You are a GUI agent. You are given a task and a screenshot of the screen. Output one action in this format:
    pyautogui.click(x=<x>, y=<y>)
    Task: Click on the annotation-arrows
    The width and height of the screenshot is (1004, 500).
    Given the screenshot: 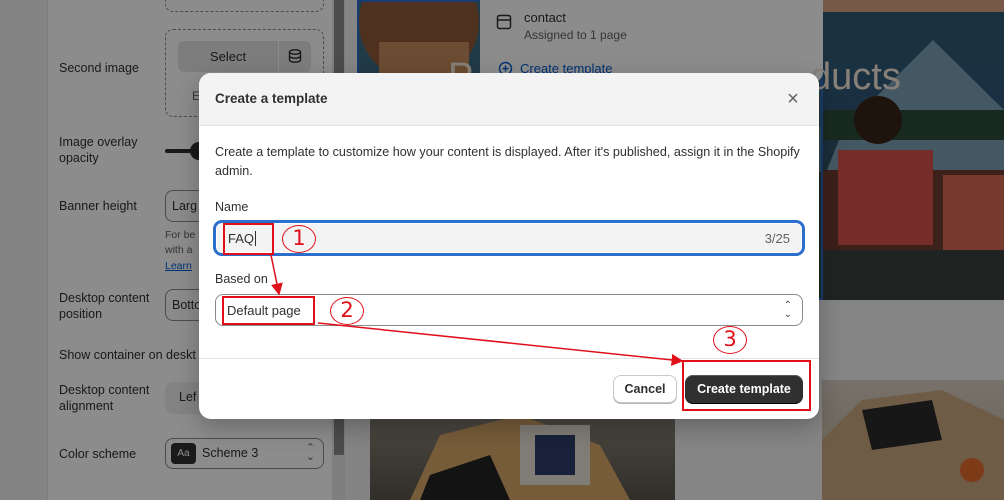 What is the action you would take?
    pyautogui.click(x=477, y=310)
    